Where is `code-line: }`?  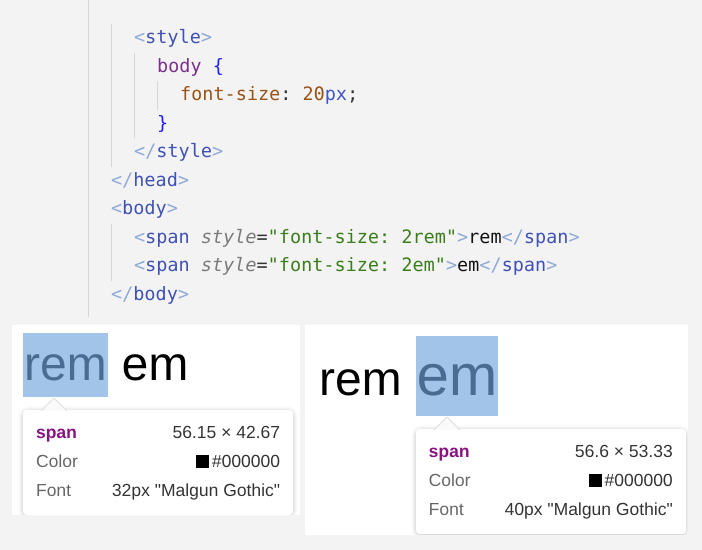
code-line: } is located at coordinates (163, 124).